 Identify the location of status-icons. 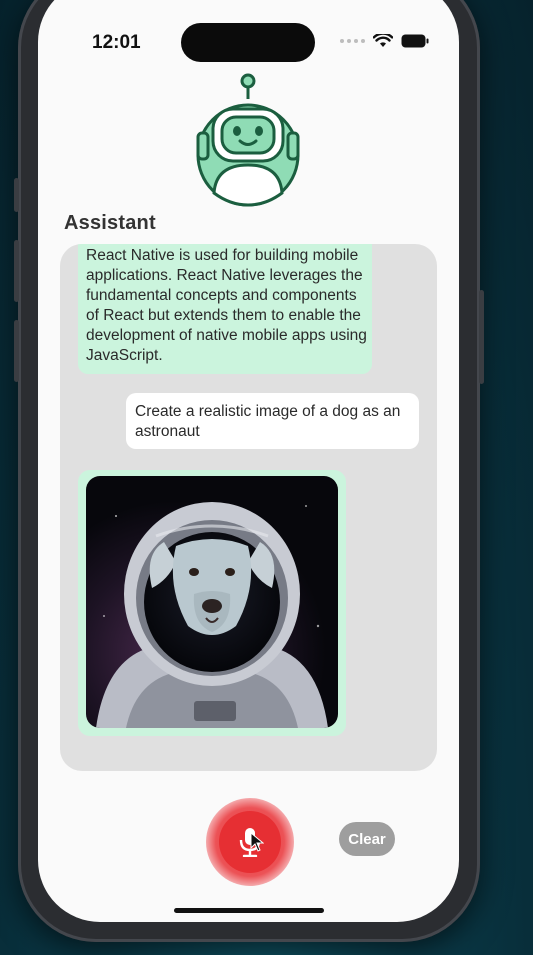
(384, 41).